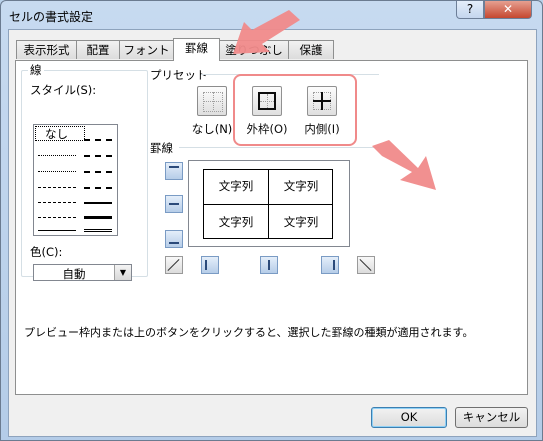  What do you see at coordinates (196, 49) in the screenshot?
I see `tab-border: 罫線` at bounding box center [196, 49].